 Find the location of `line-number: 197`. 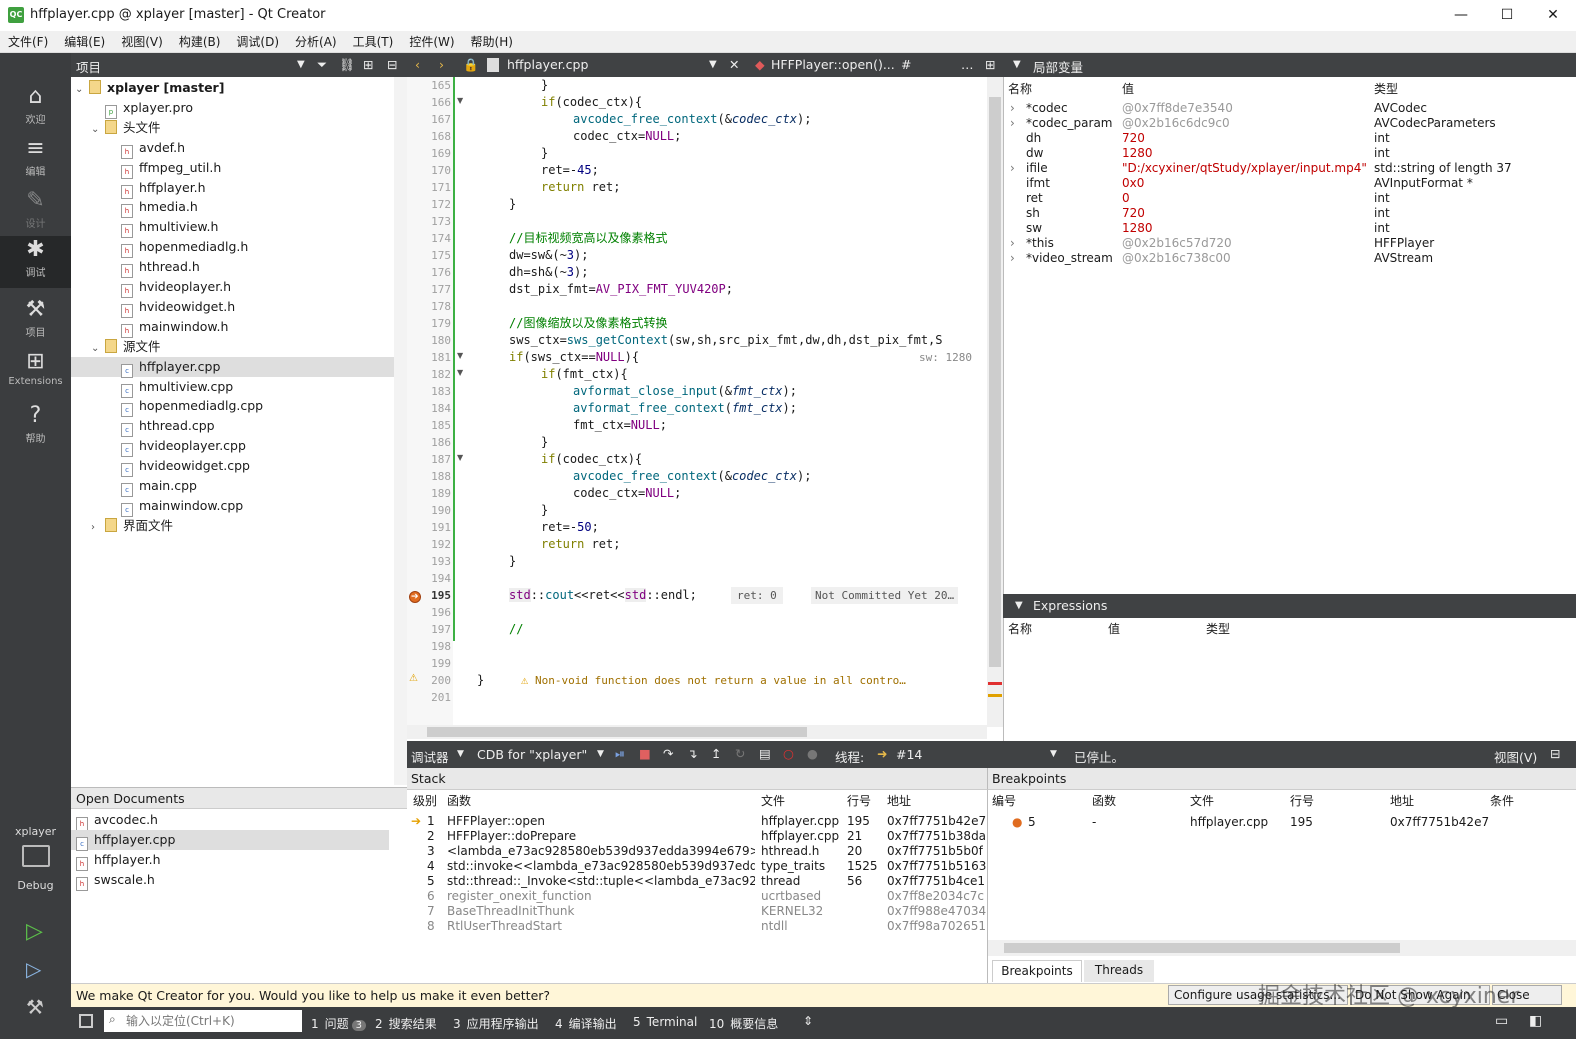

line-number: 197 is located at coordinates (429, 629).